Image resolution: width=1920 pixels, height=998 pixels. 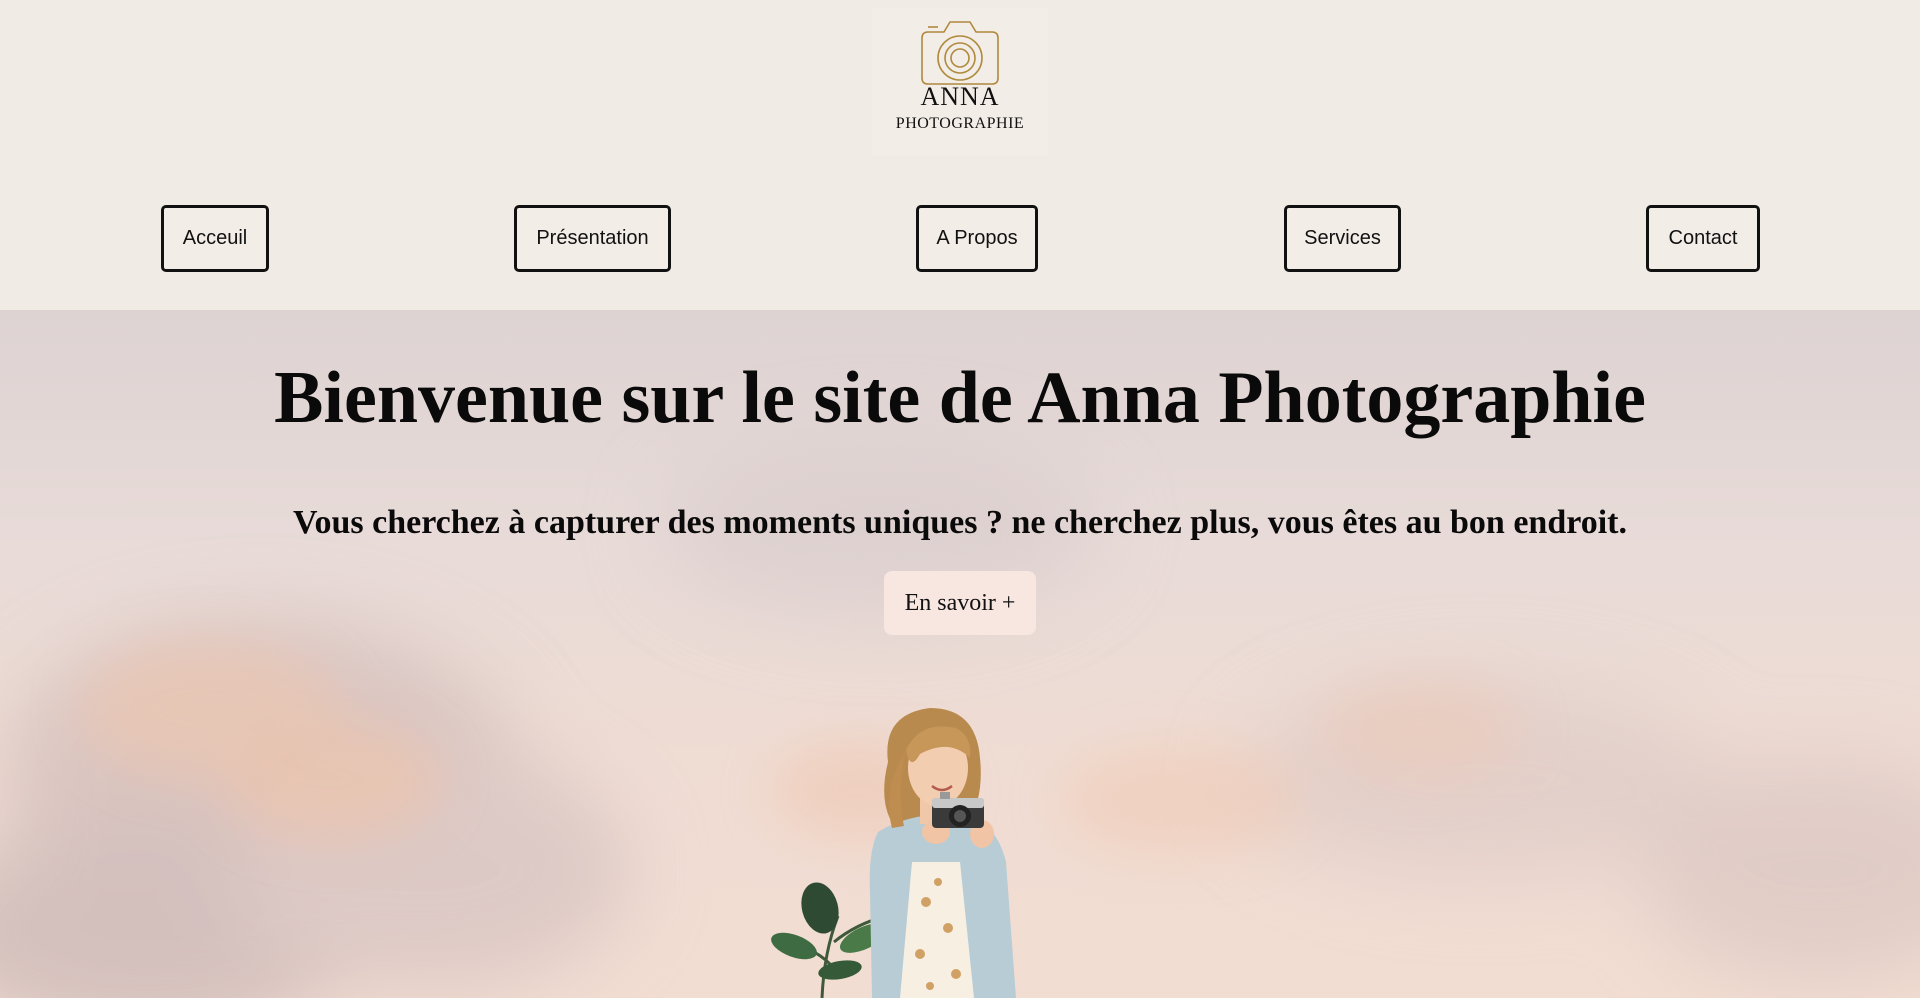 I want to click on logo-name: ANNA, so click(x=960, y=96).